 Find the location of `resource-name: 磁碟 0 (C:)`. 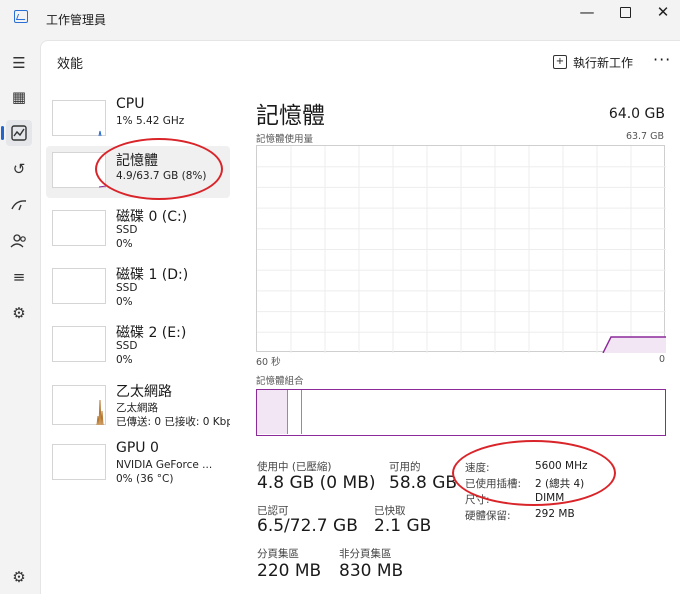

resource-name: 磁碟 0 (C:) is located at coordinates (152, 217).